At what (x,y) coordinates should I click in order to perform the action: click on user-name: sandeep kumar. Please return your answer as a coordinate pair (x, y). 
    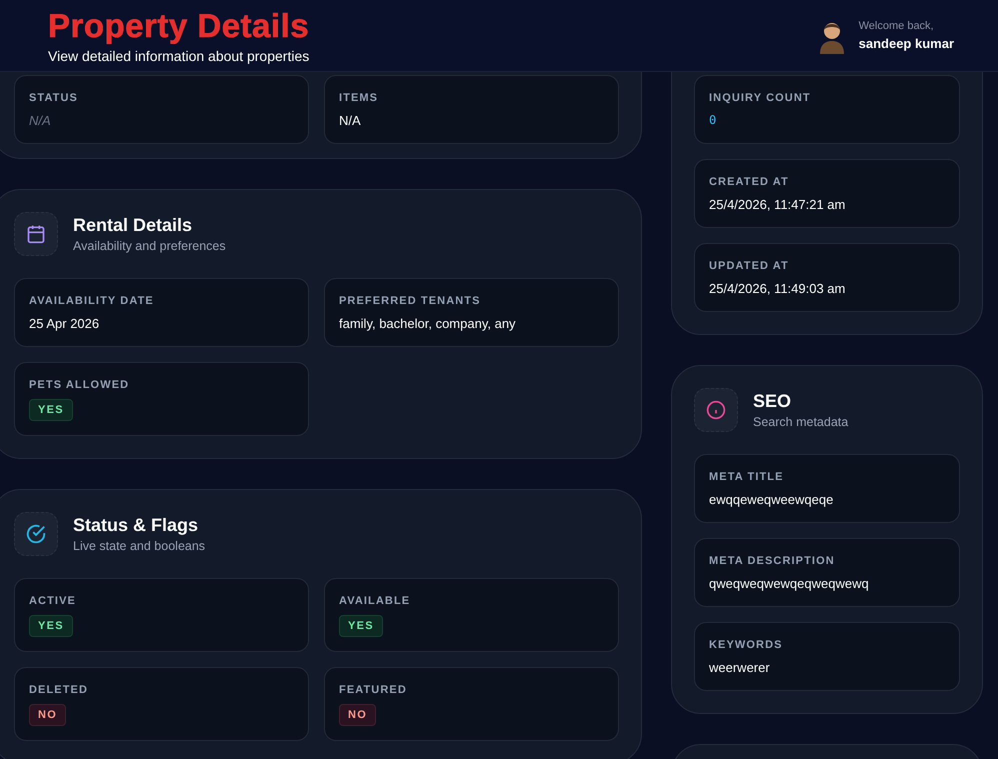
    Looking at the image, I should click on (906, 43).